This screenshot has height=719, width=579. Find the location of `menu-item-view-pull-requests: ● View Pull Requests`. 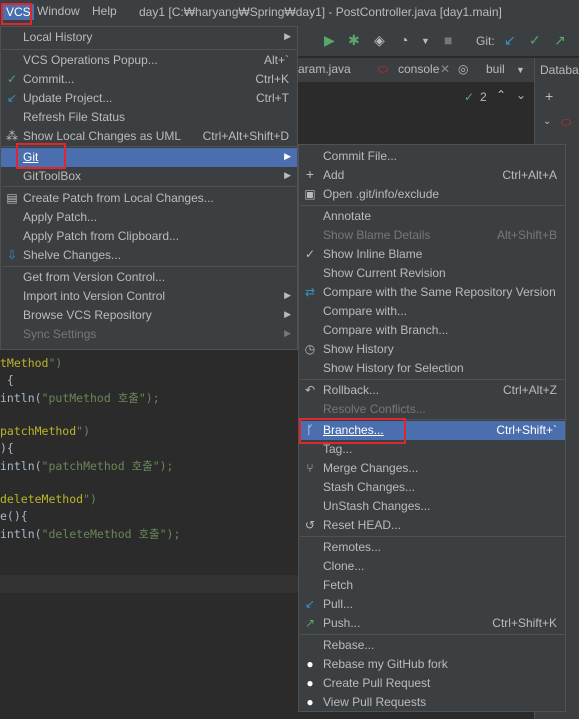

menu-item-view-pull-requests: ● View Pull Requests is located at coordinates (432, 702).